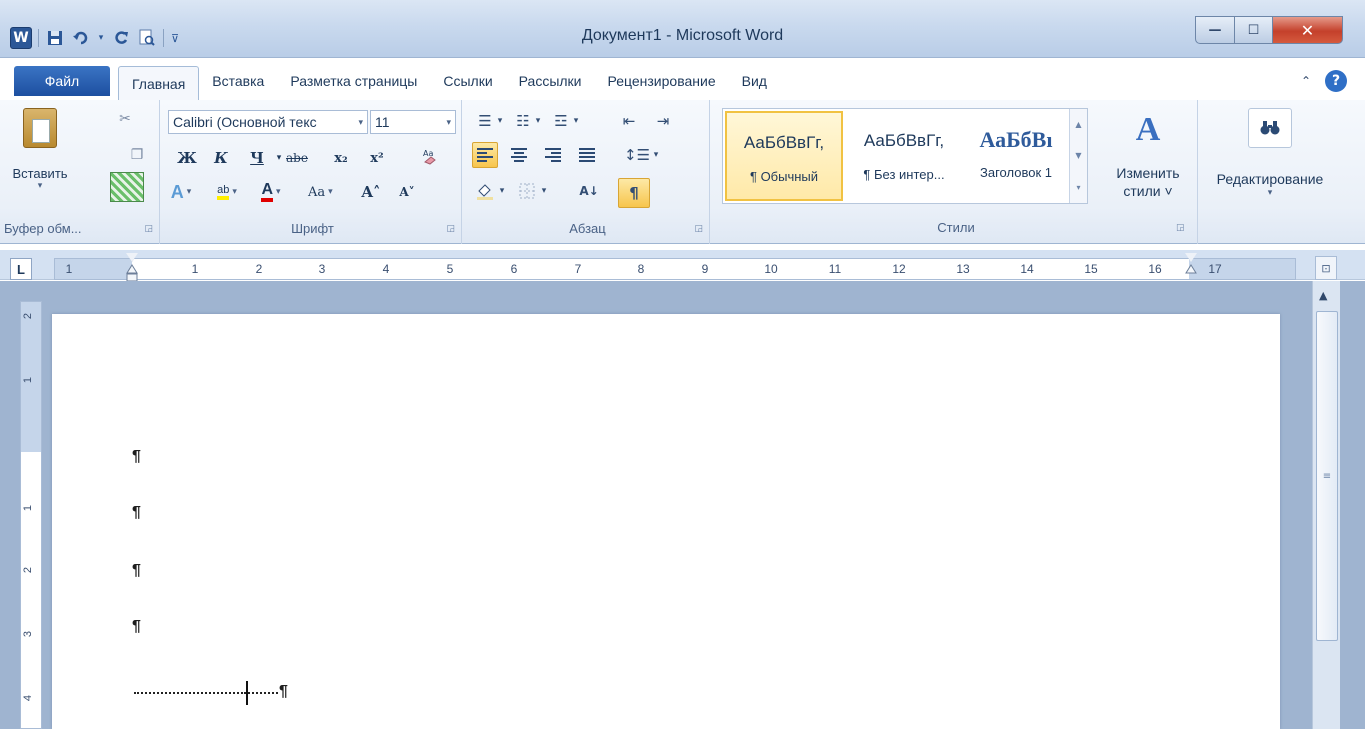  What do you see at coordinates (1270, 179) in the screenshot?
I see `editing-label: Редактирование` at bounding box center [1270, 179].